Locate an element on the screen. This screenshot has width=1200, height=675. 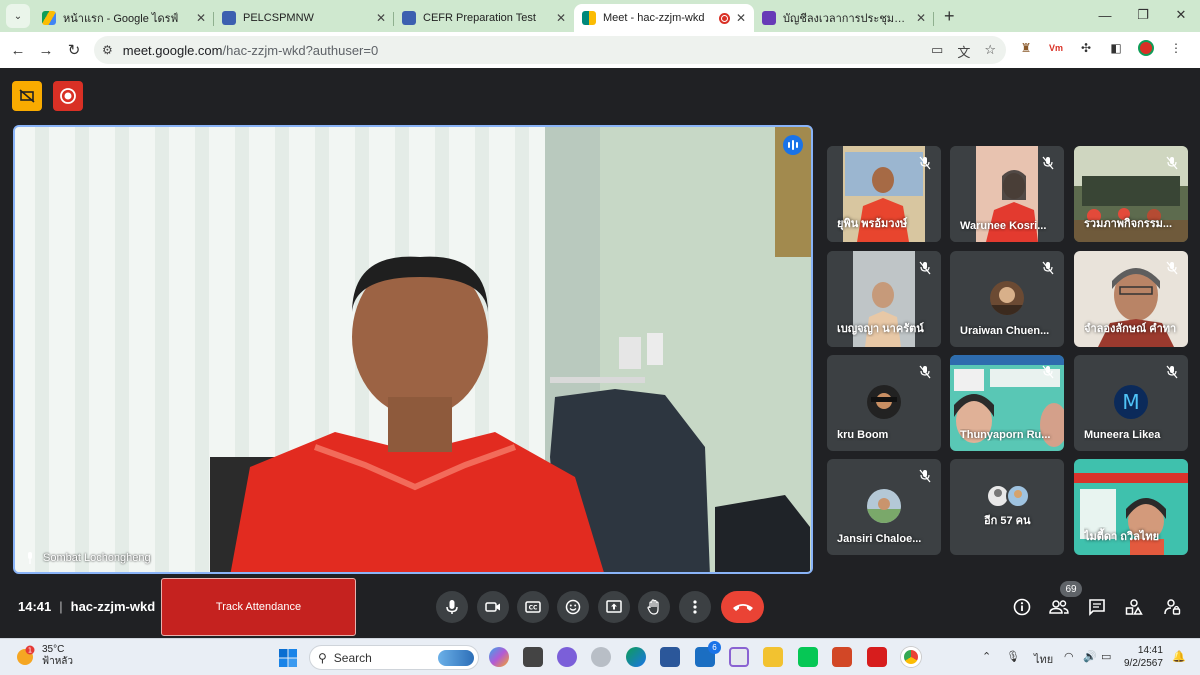
tab-search-icon: ⌄ is located at coordinates (18, 16).